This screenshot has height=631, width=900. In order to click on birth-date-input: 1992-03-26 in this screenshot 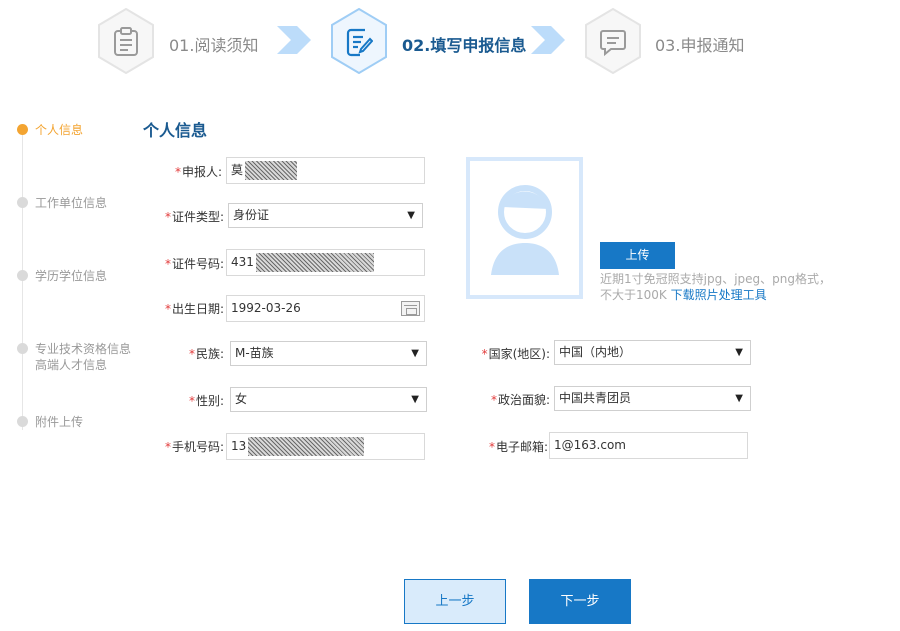, I will do `click(325, 308)`.